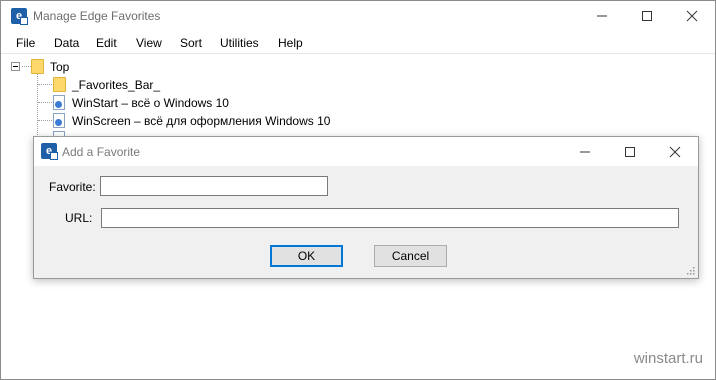 This screenshot has width=716, height=380. What do you see at coordinates (214, 186) in the screenshot?
I see `favorite-input` at bounding box center [214, 186].